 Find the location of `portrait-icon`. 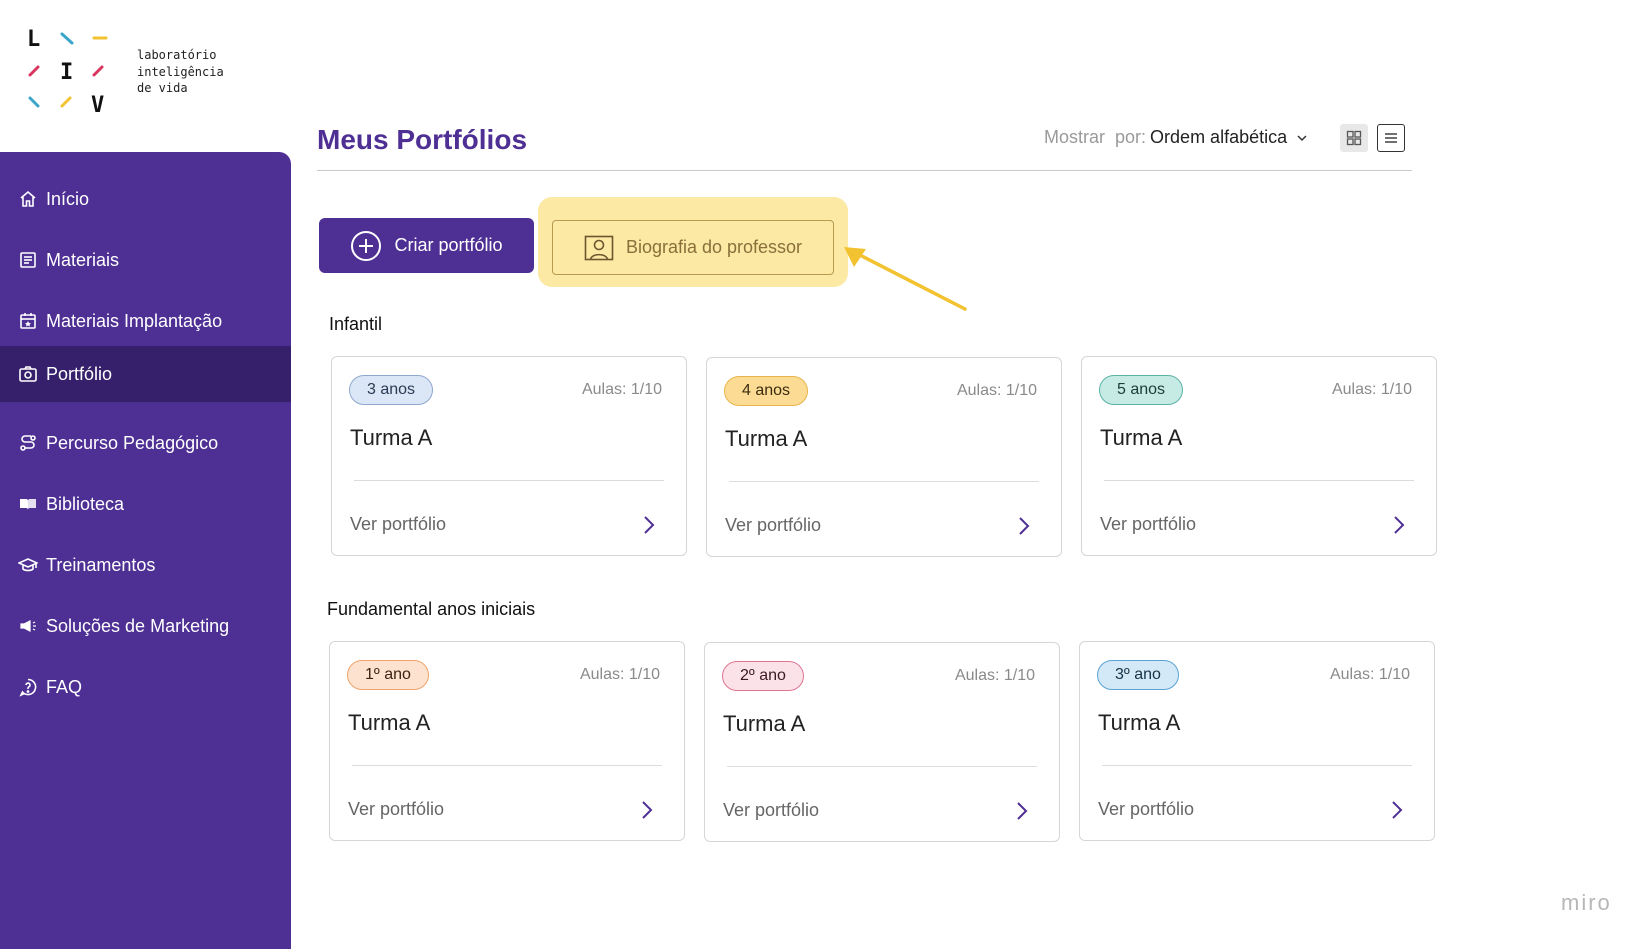

portrait-icon is located at coordinates (599, 247).